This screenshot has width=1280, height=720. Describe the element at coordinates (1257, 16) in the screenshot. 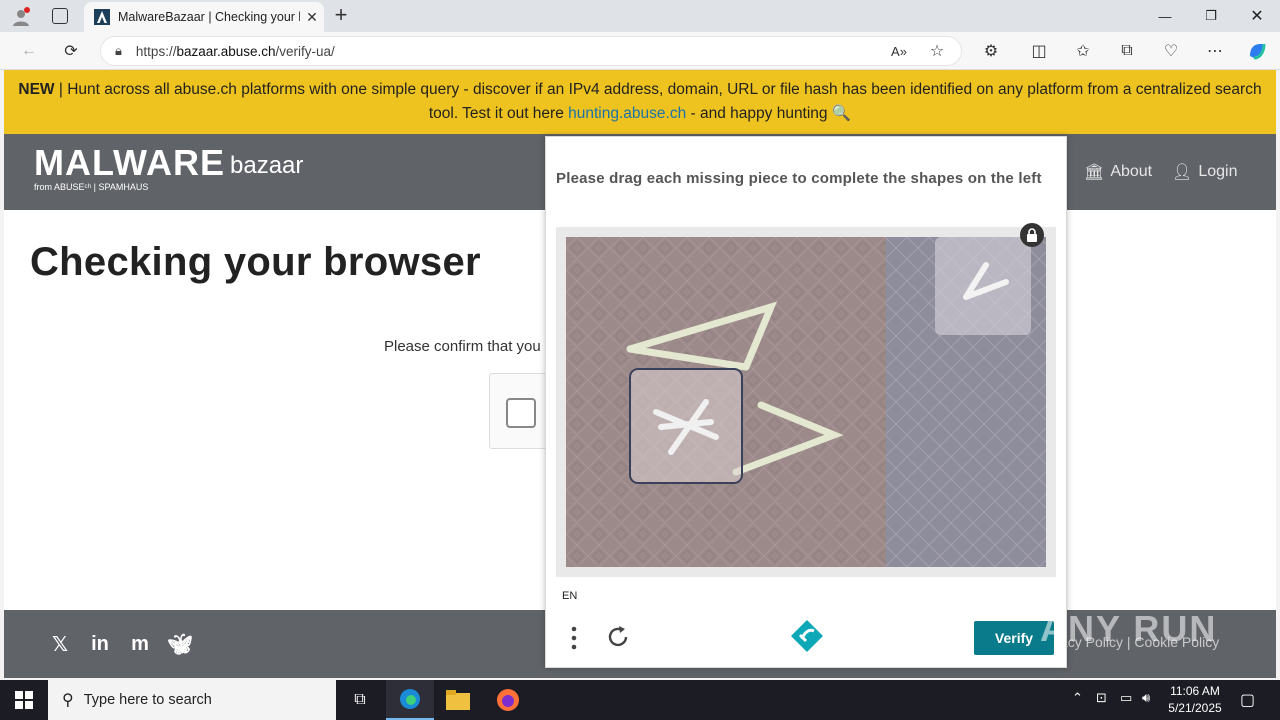

I see `close-window-icon: ✕` at that location.